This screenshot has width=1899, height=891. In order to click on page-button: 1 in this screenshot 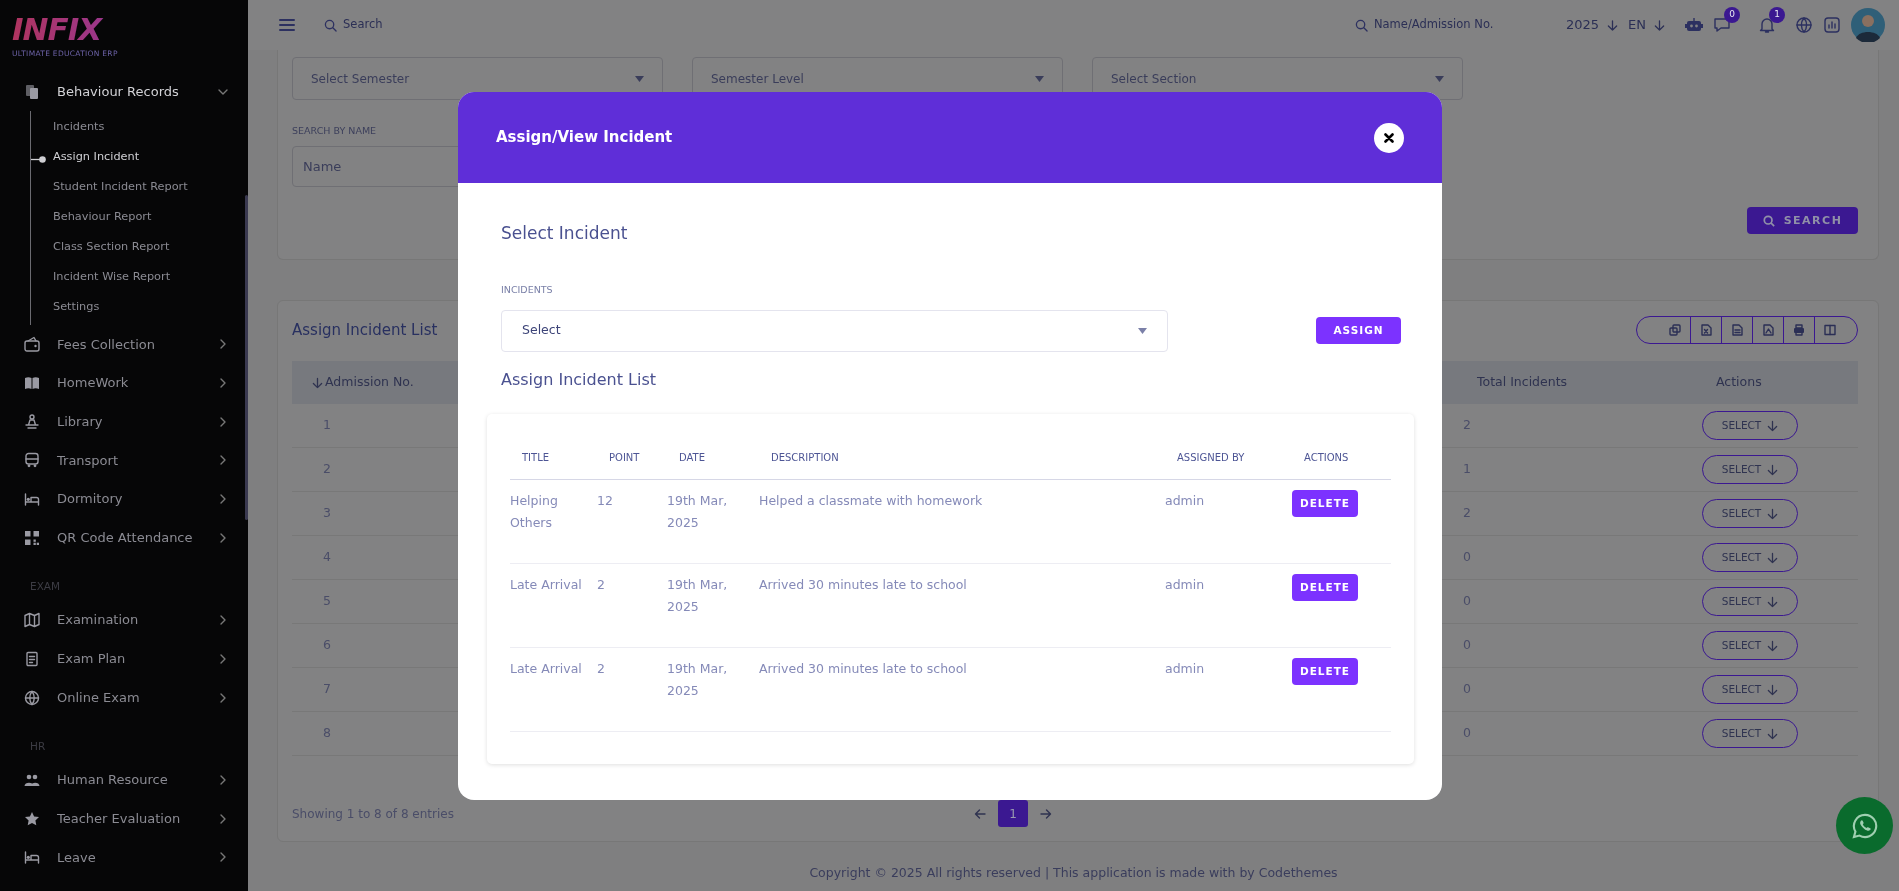, I will do `click(1013, 813)`.